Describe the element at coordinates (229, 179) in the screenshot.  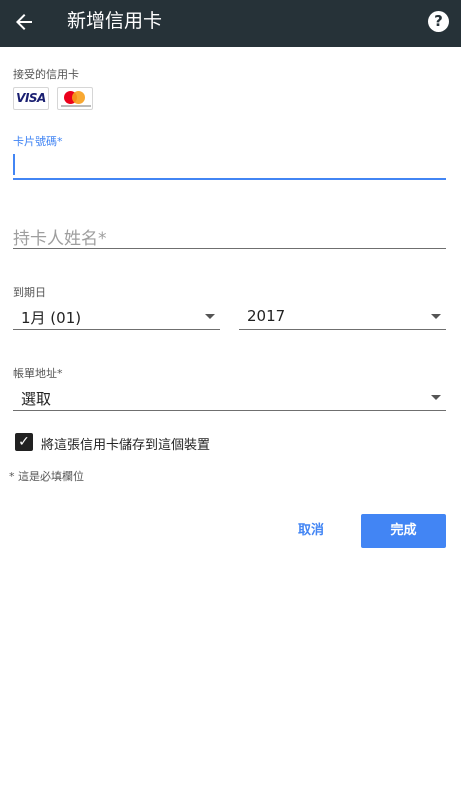
I see `card-number-underline` at that location.